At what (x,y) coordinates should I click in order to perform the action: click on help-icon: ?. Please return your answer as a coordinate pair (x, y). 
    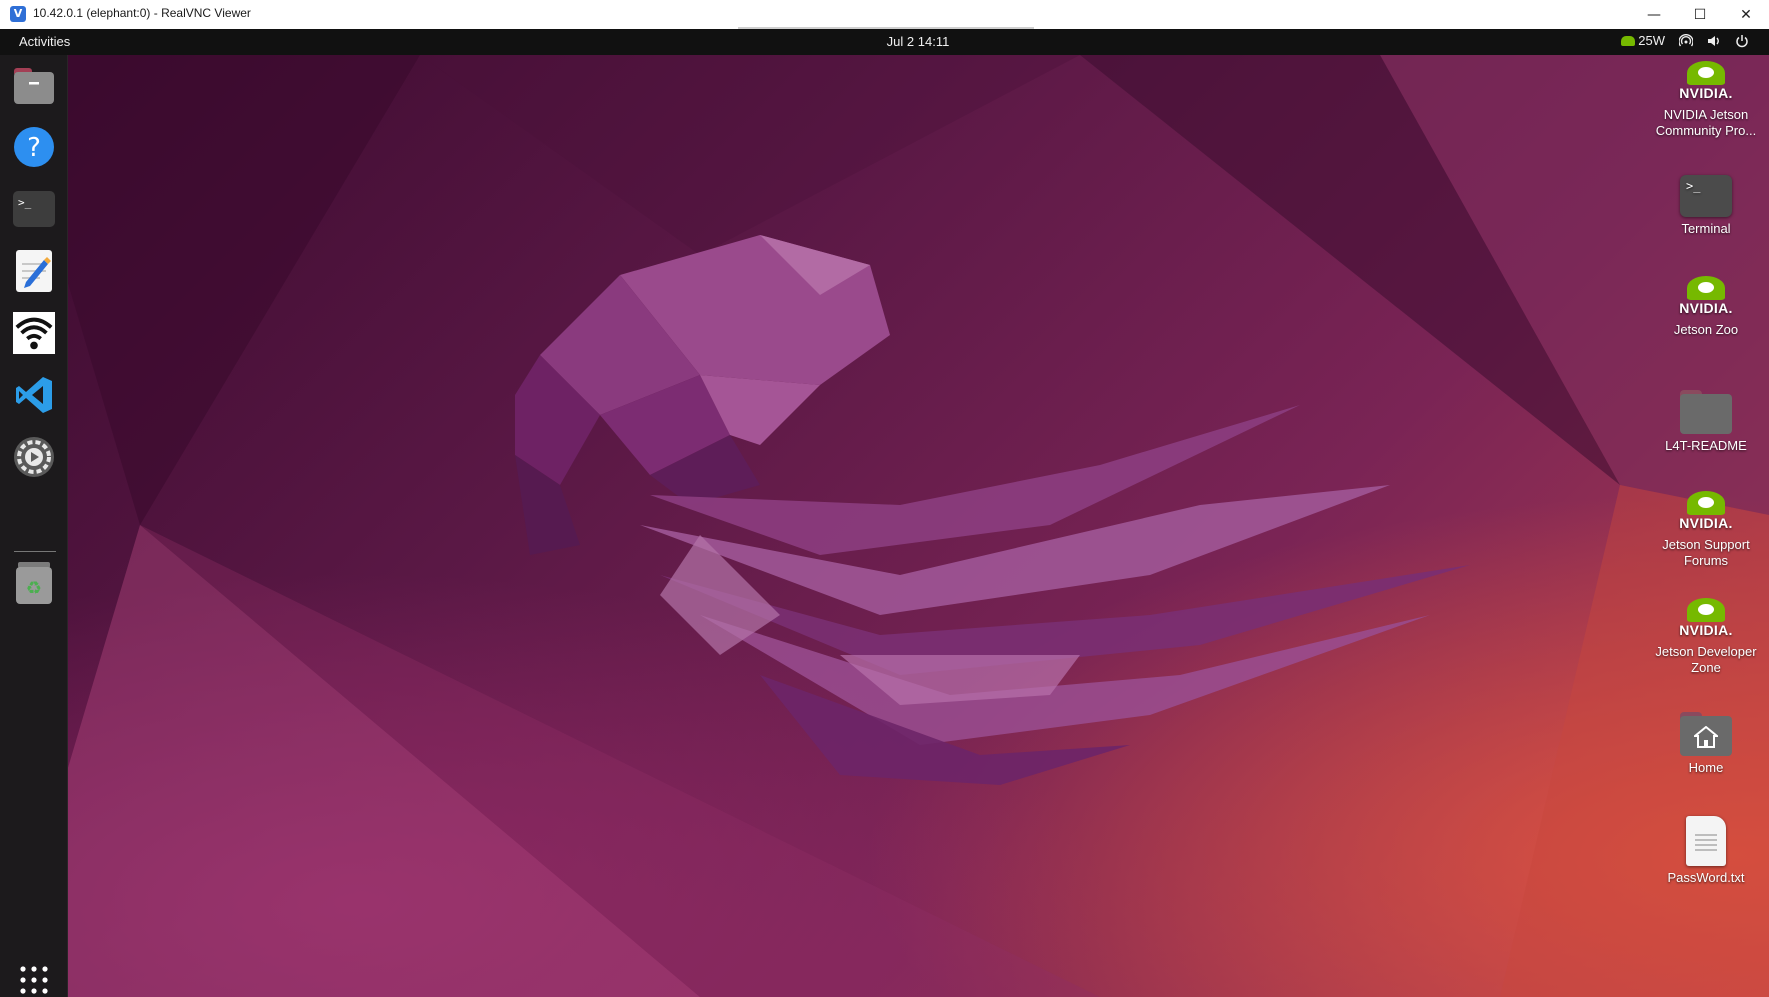
    Looking at the image, I should click on (34, 147).